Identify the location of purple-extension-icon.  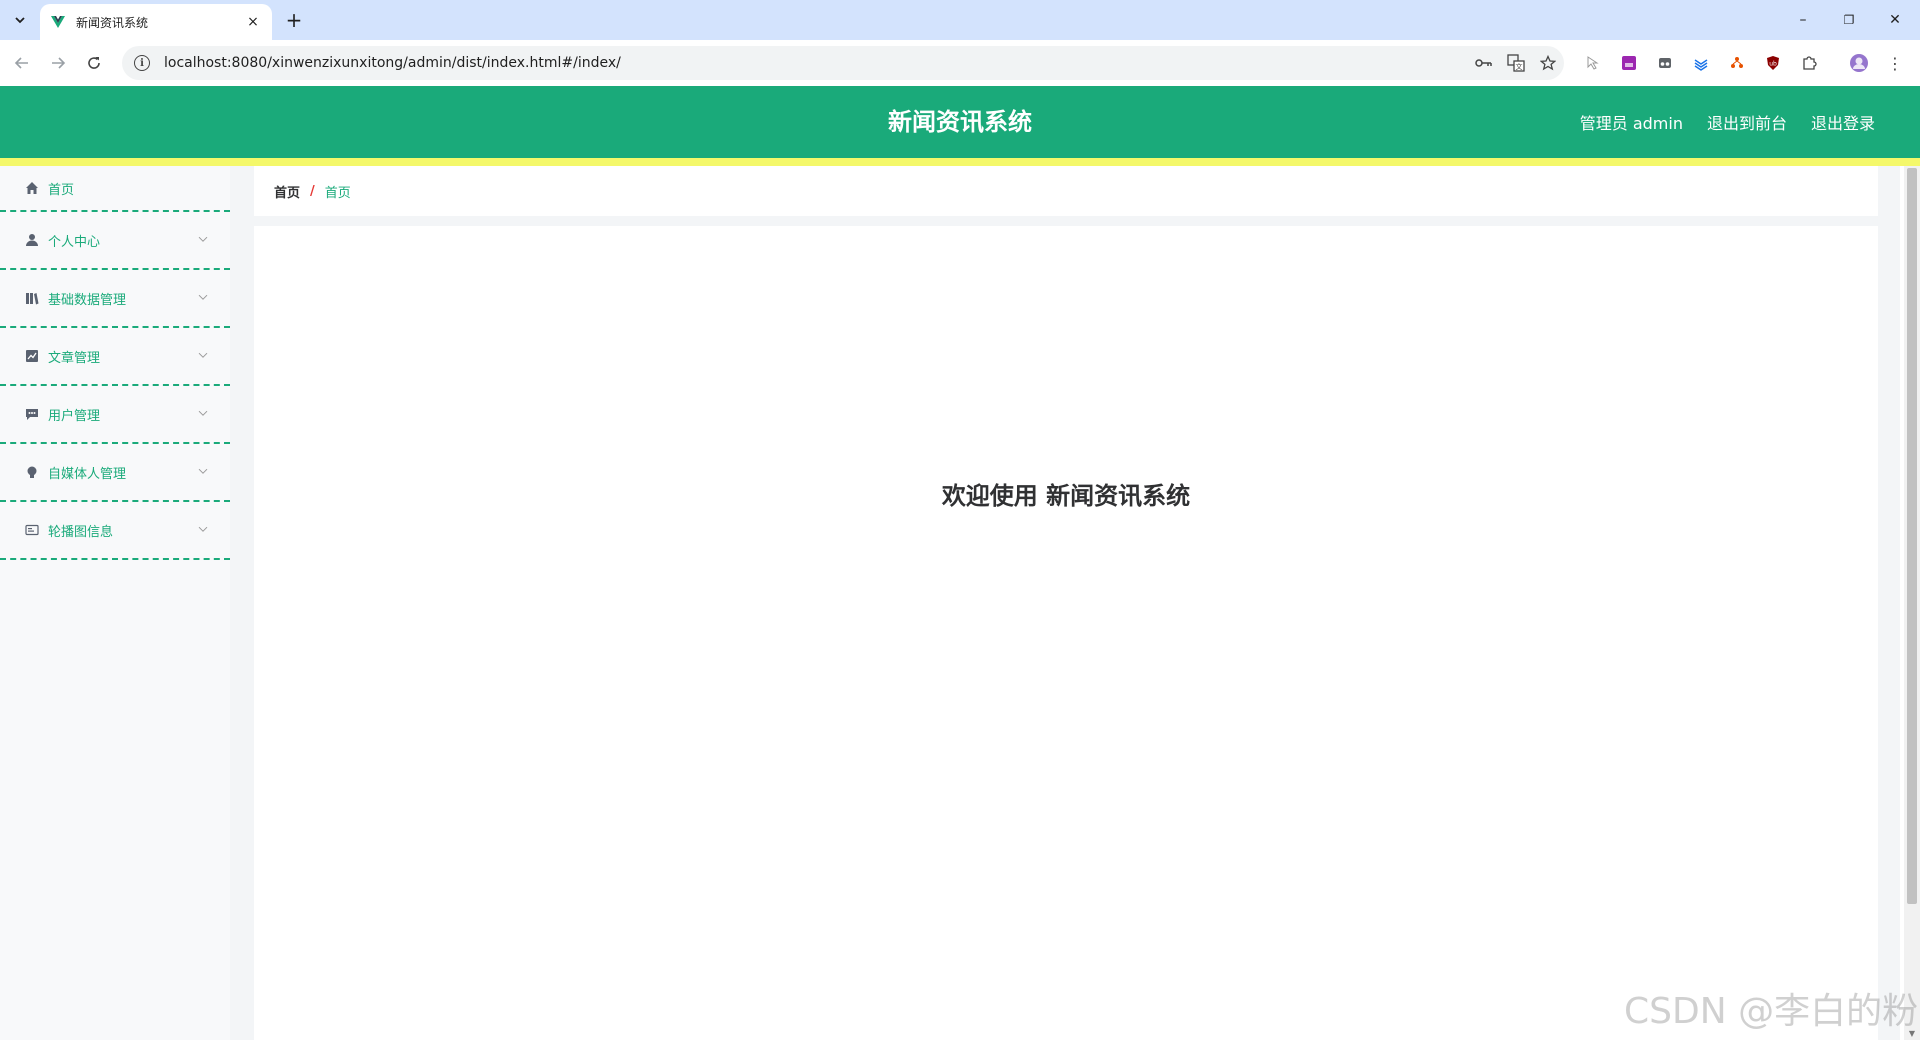
(1629, 63).